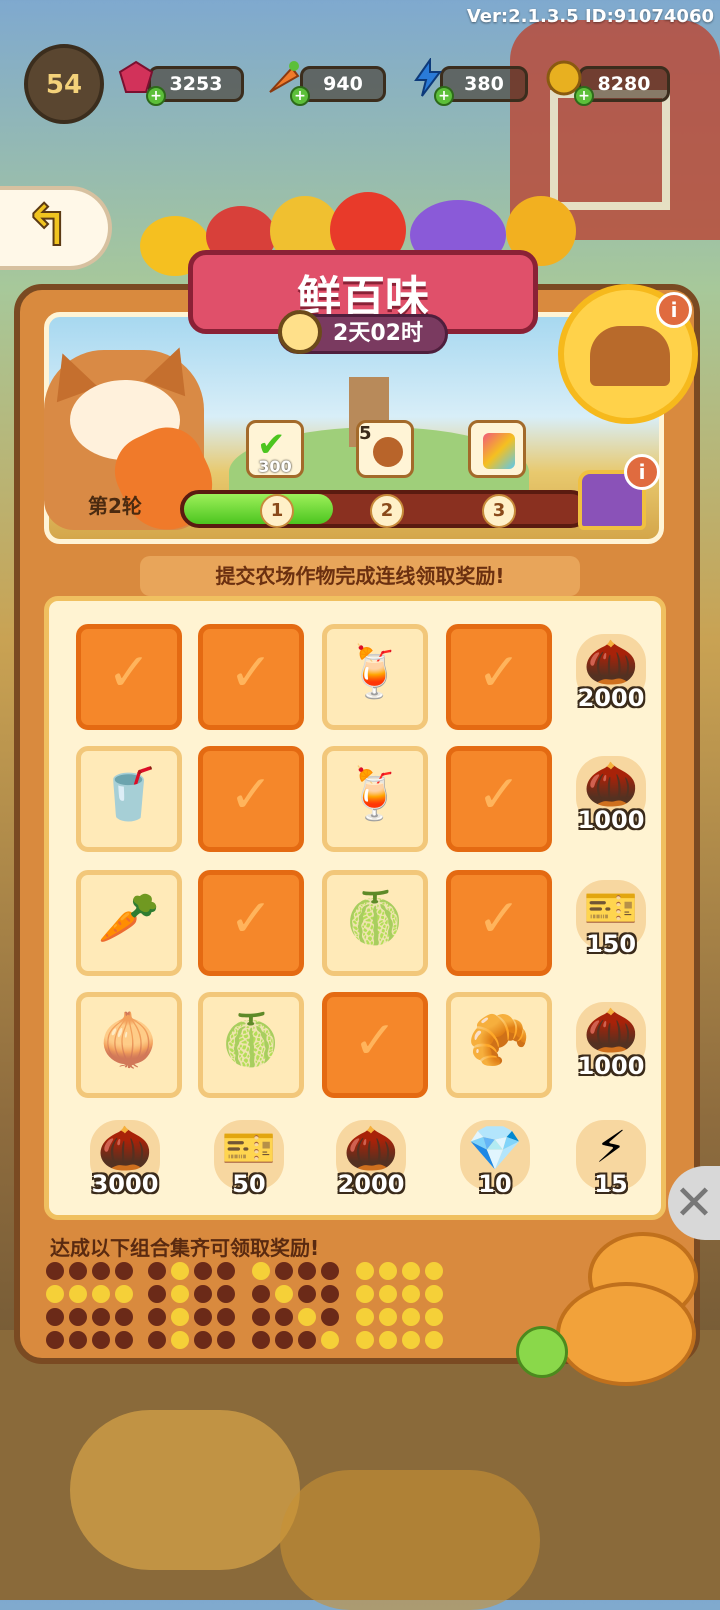 The width and height of the screenshot is (720, 1610). Describe the element at coordinates (64, 84) in the screenshot. I see `player-level-badge: 54` at that location.